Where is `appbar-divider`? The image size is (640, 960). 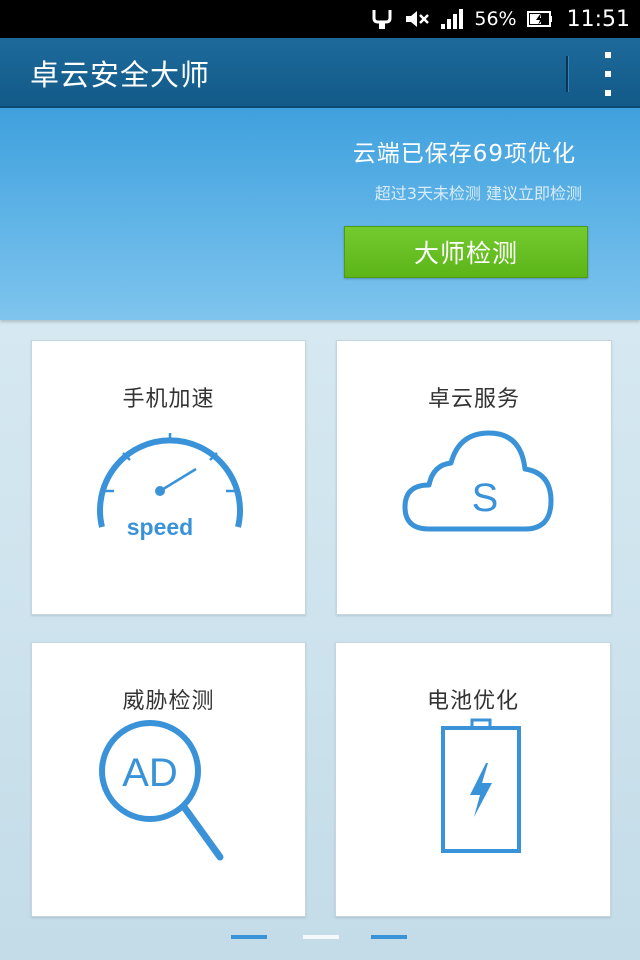 appbar-divider is located at coordinates (567, 74).